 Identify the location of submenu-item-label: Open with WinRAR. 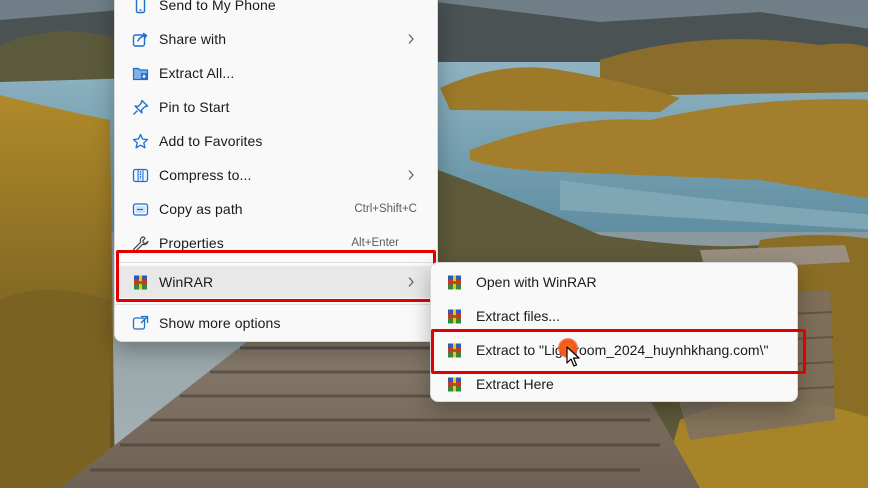
(536, 282).